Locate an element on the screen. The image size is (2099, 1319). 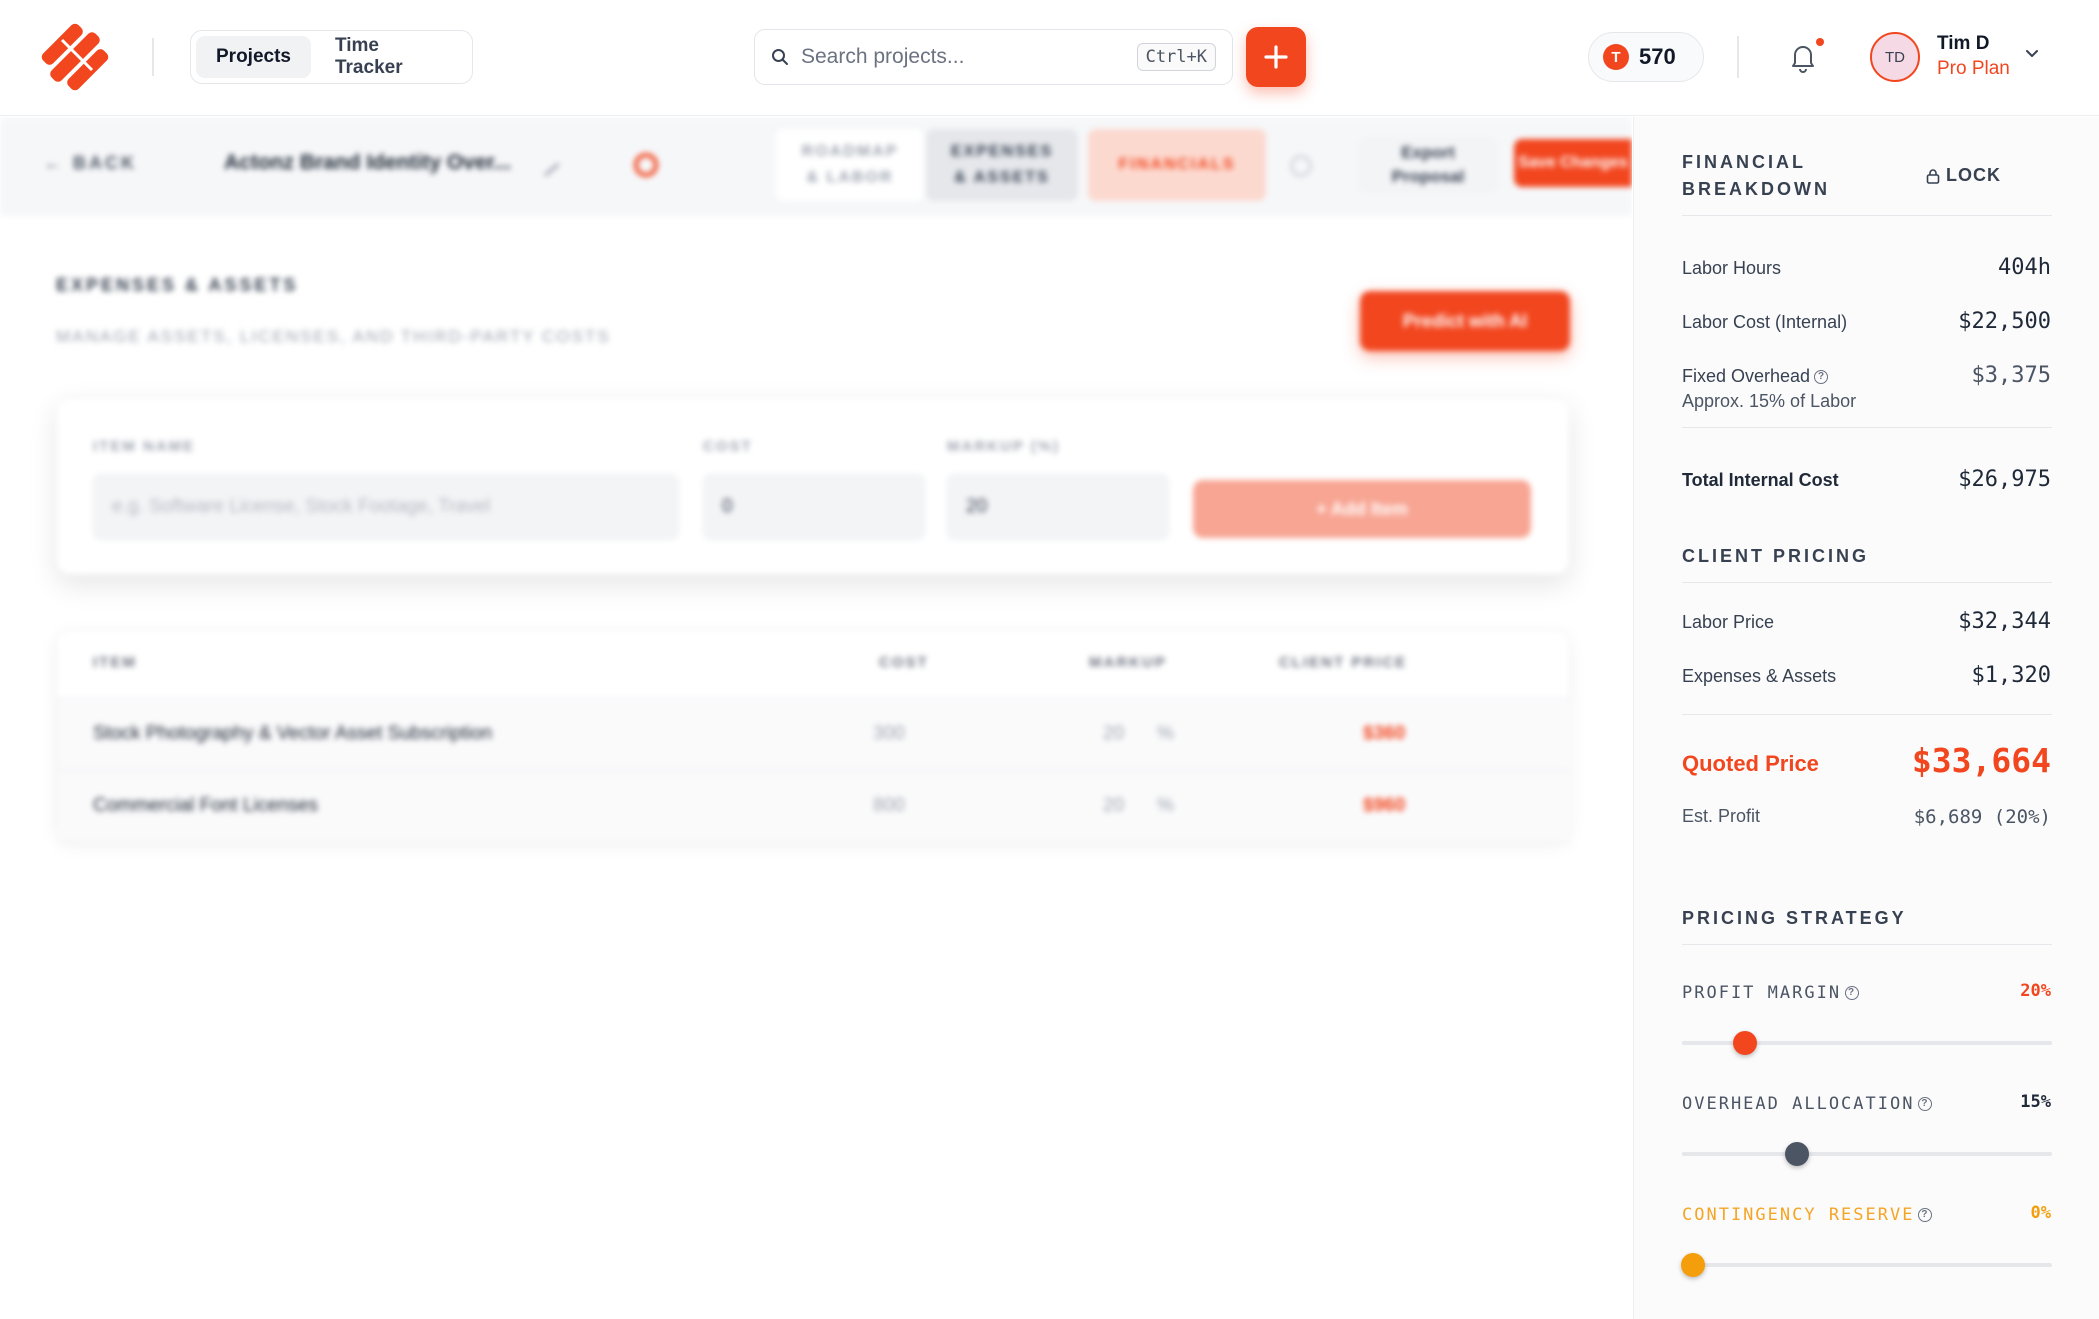
total-internal-cost-value: $26,975 is located at coordinates (2004, 479).